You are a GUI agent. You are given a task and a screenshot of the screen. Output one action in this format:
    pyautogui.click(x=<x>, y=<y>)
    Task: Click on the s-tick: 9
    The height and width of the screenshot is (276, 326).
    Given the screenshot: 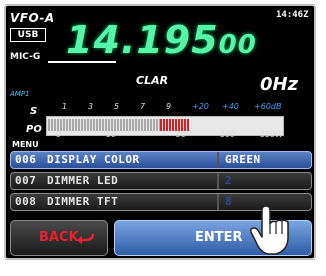 What is the action you would take?
    pyautogui.click(x=169, y=106)
    